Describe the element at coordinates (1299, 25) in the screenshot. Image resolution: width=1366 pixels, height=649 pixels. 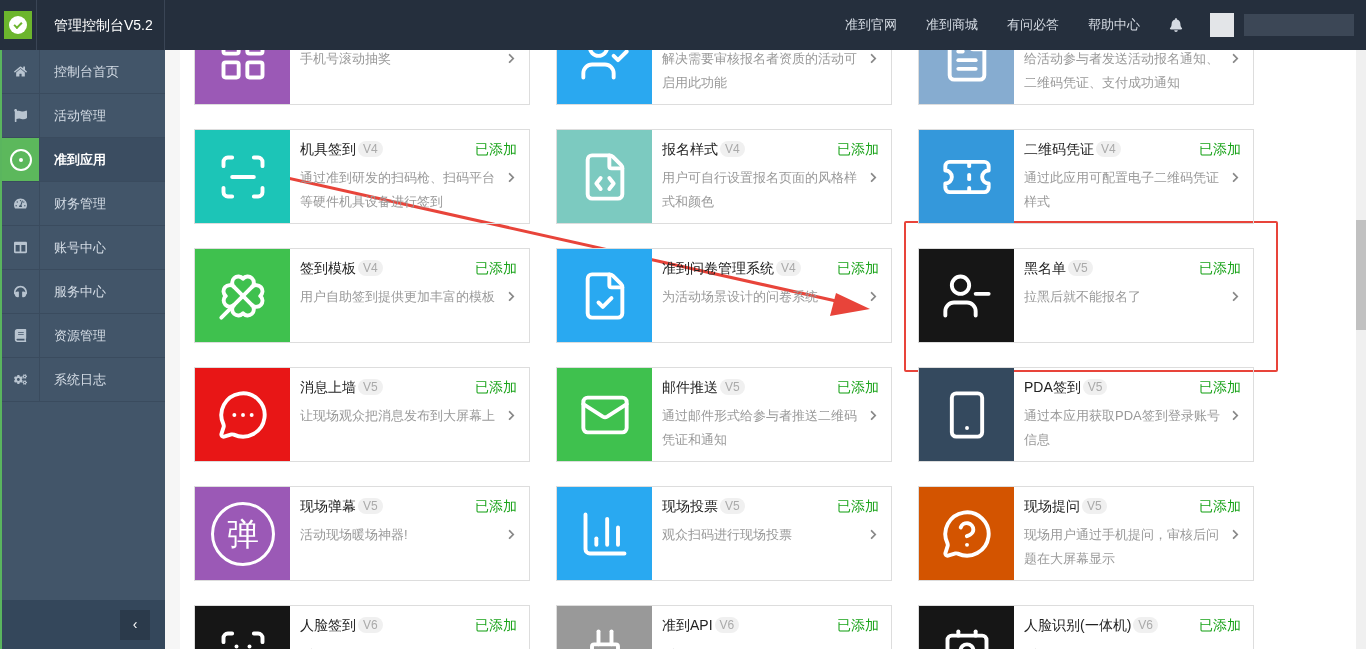
I see `username-placeholder` at that location.